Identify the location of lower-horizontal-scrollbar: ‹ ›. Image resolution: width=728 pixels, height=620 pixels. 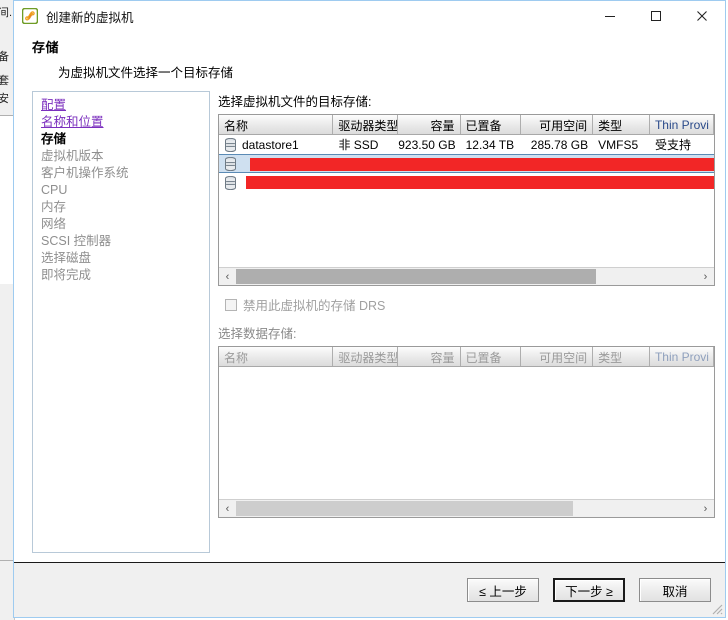
(466, 508).